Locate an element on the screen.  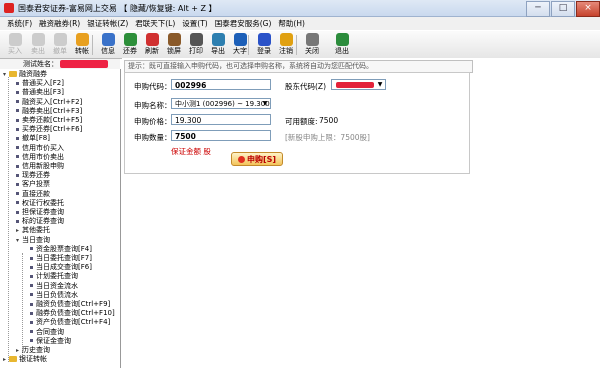
code-input: 002996 is located at coordinates (221, 84).